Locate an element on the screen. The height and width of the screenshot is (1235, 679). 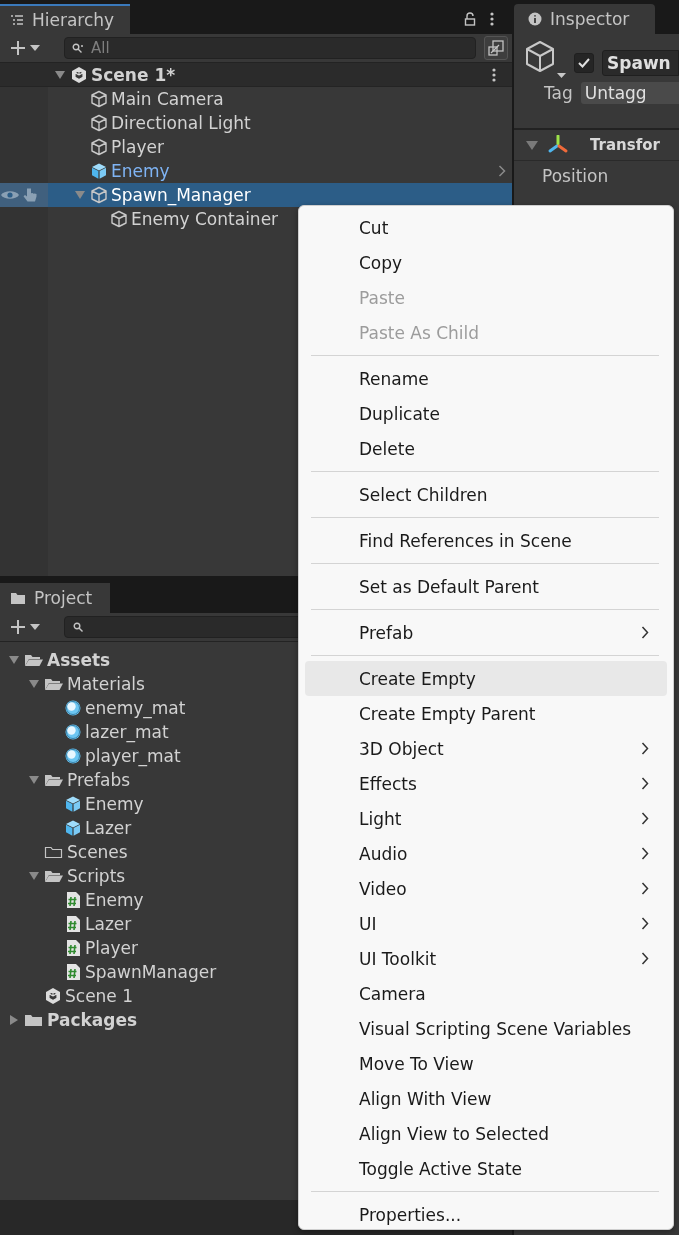
active-checkbox is located at coordinates (584, 63).